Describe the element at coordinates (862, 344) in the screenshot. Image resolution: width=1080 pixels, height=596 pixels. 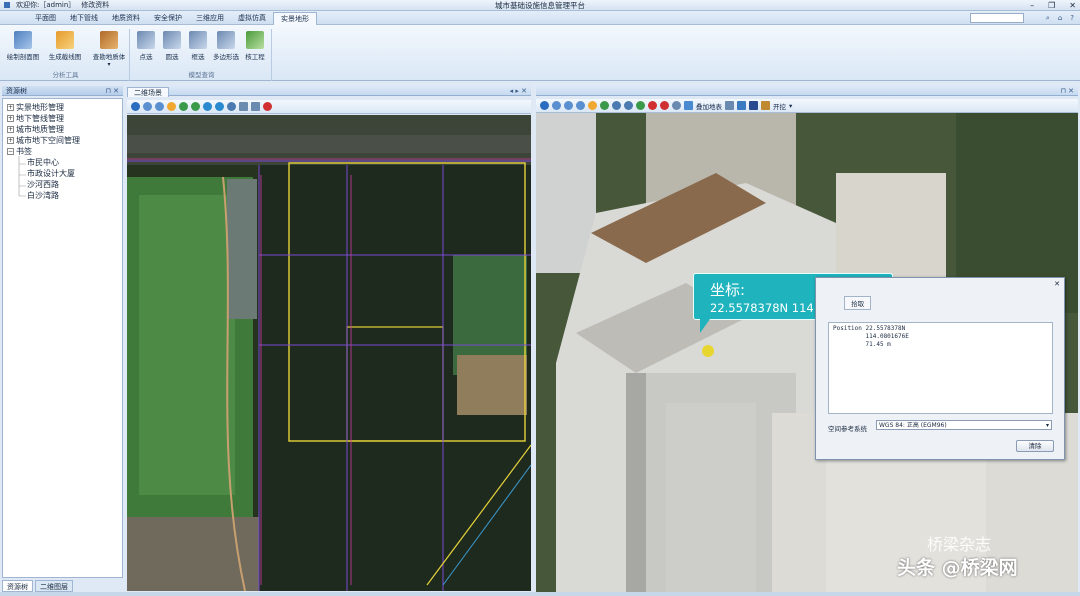
I see `position-line: 71.45 m` at that location.